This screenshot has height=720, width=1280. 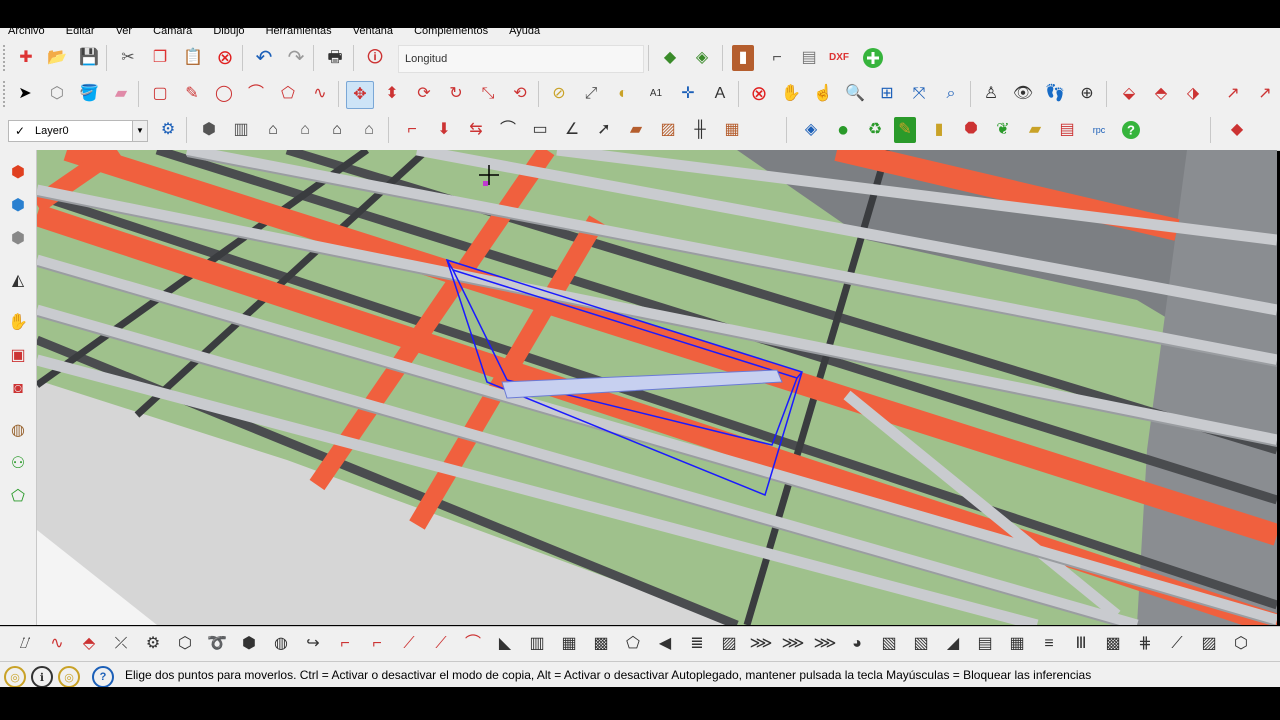 What do you see at coordinates (793, 644) in the screenshot?
I see `fan-2-icon: ⋙` at bounding box center [793, 644].